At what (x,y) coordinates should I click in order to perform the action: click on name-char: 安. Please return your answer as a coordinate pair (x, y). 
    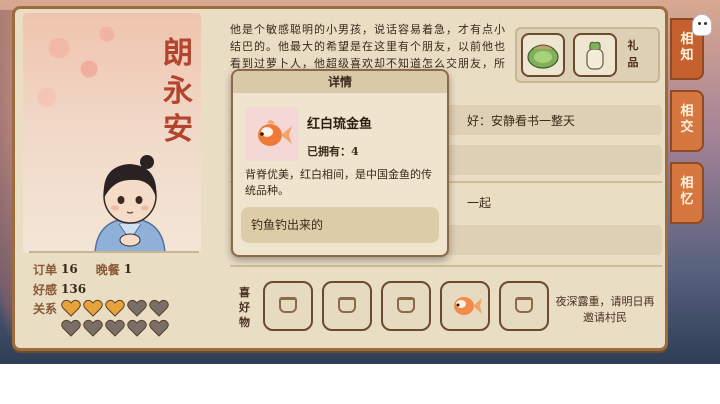
    Looking at the image, I should click on (178, 129).